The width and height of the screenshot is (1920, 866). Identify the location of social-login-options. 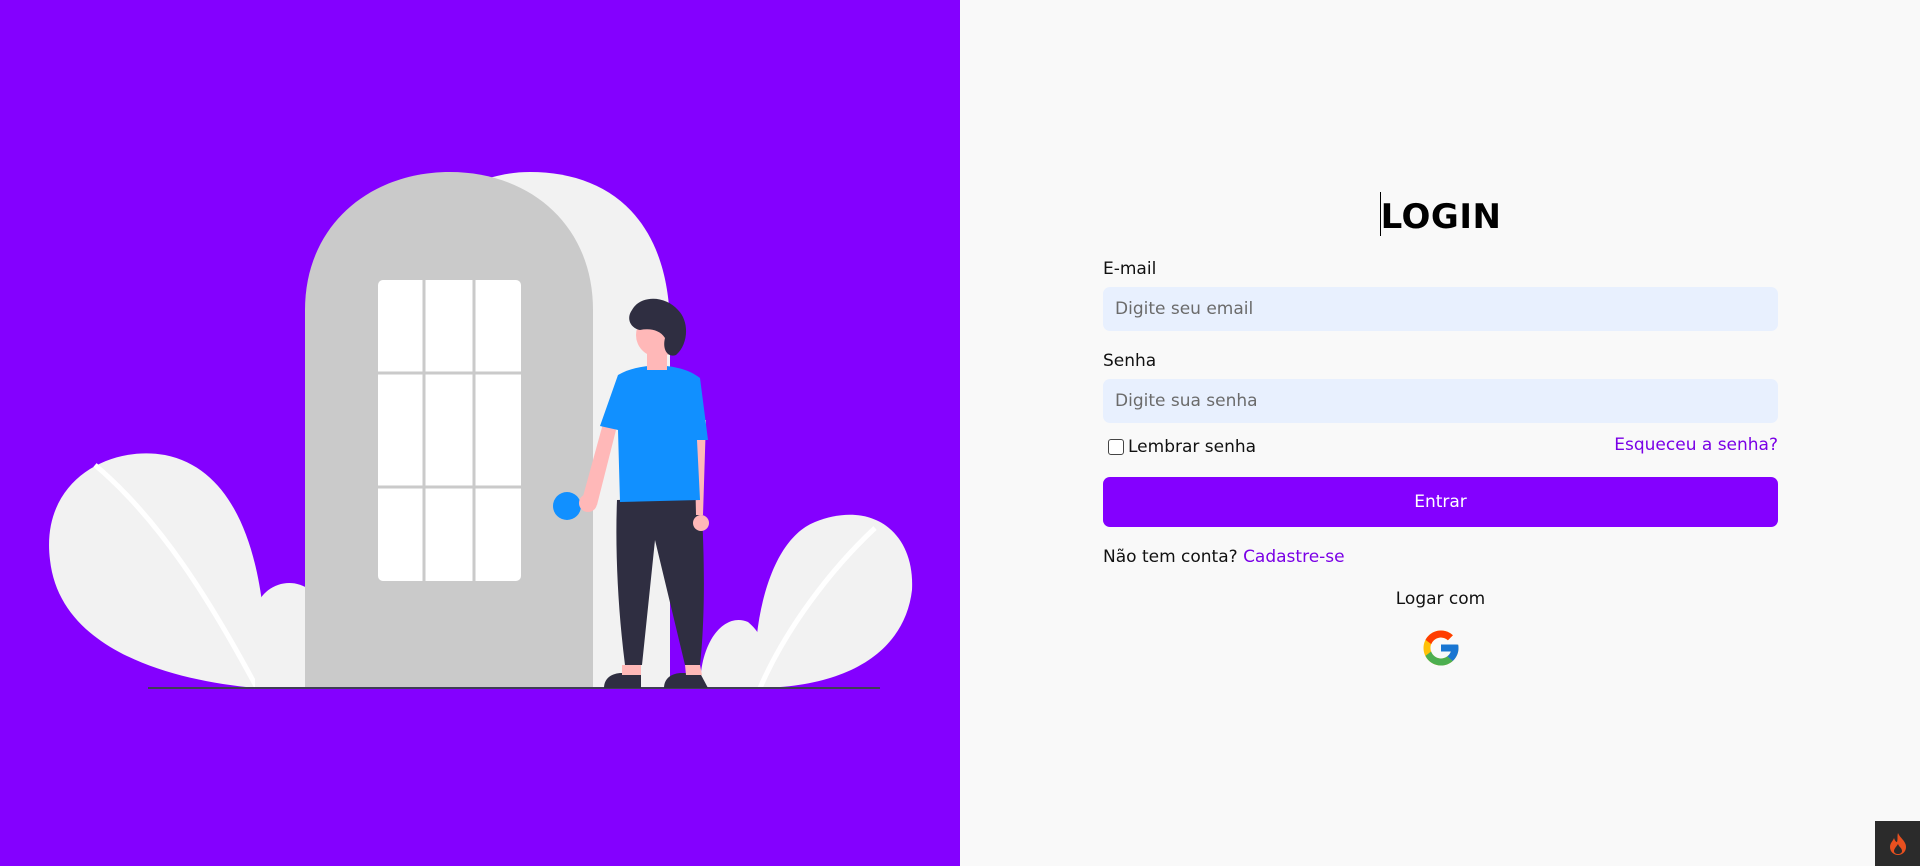
(1440, 648).